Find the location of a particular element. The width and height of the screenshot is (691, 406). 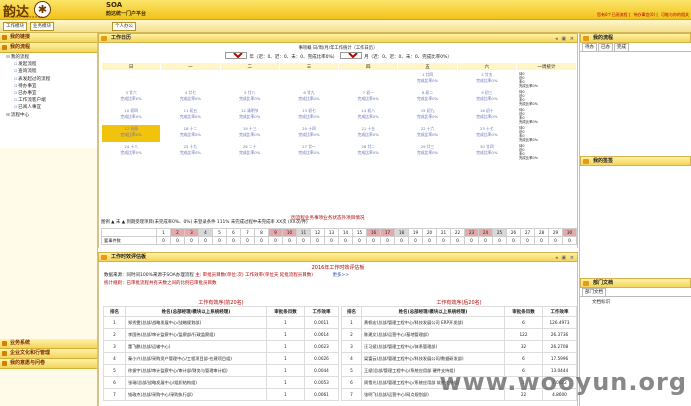

sidebar-section-culture: 企业文化和行管理 is located at coordinates (48, 354).